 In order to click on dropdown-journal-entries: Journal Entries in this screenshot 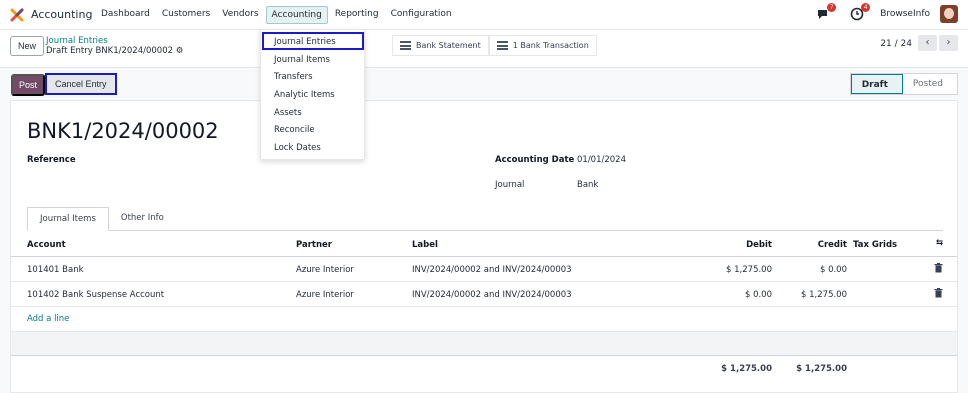, I will do `click(305, 42)`.